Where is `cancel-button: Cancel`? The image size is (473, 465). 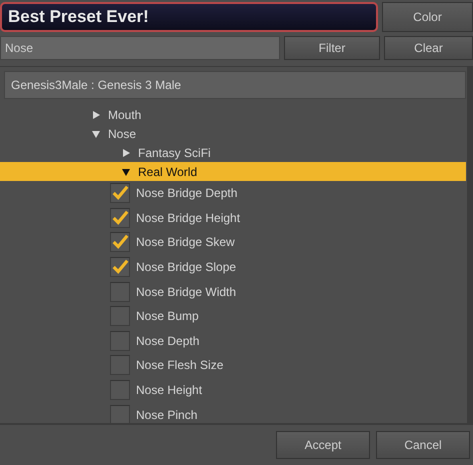
cancel-button: Cancel is located at coordinates (423, 445).